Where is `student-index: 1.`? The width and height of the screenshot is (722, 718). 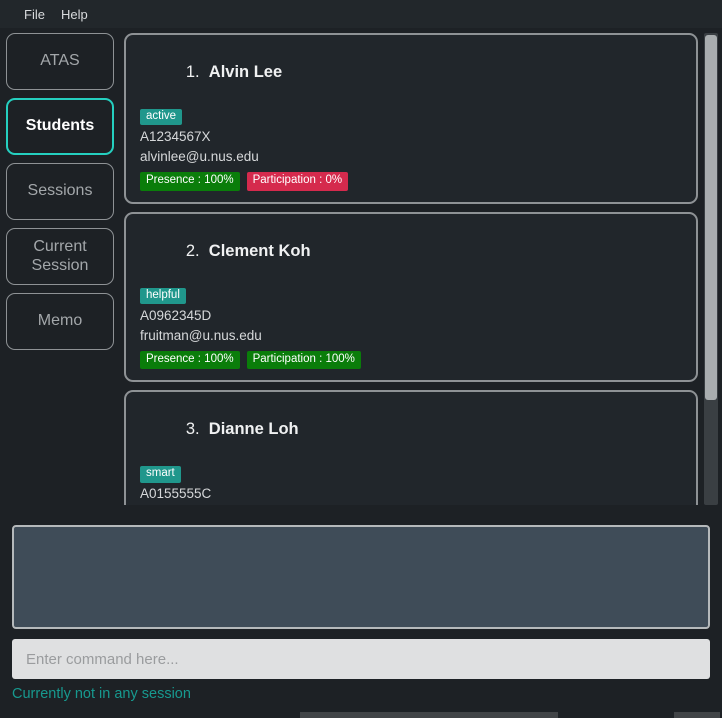
student-index: 1. is located at coordinates (192, 72).